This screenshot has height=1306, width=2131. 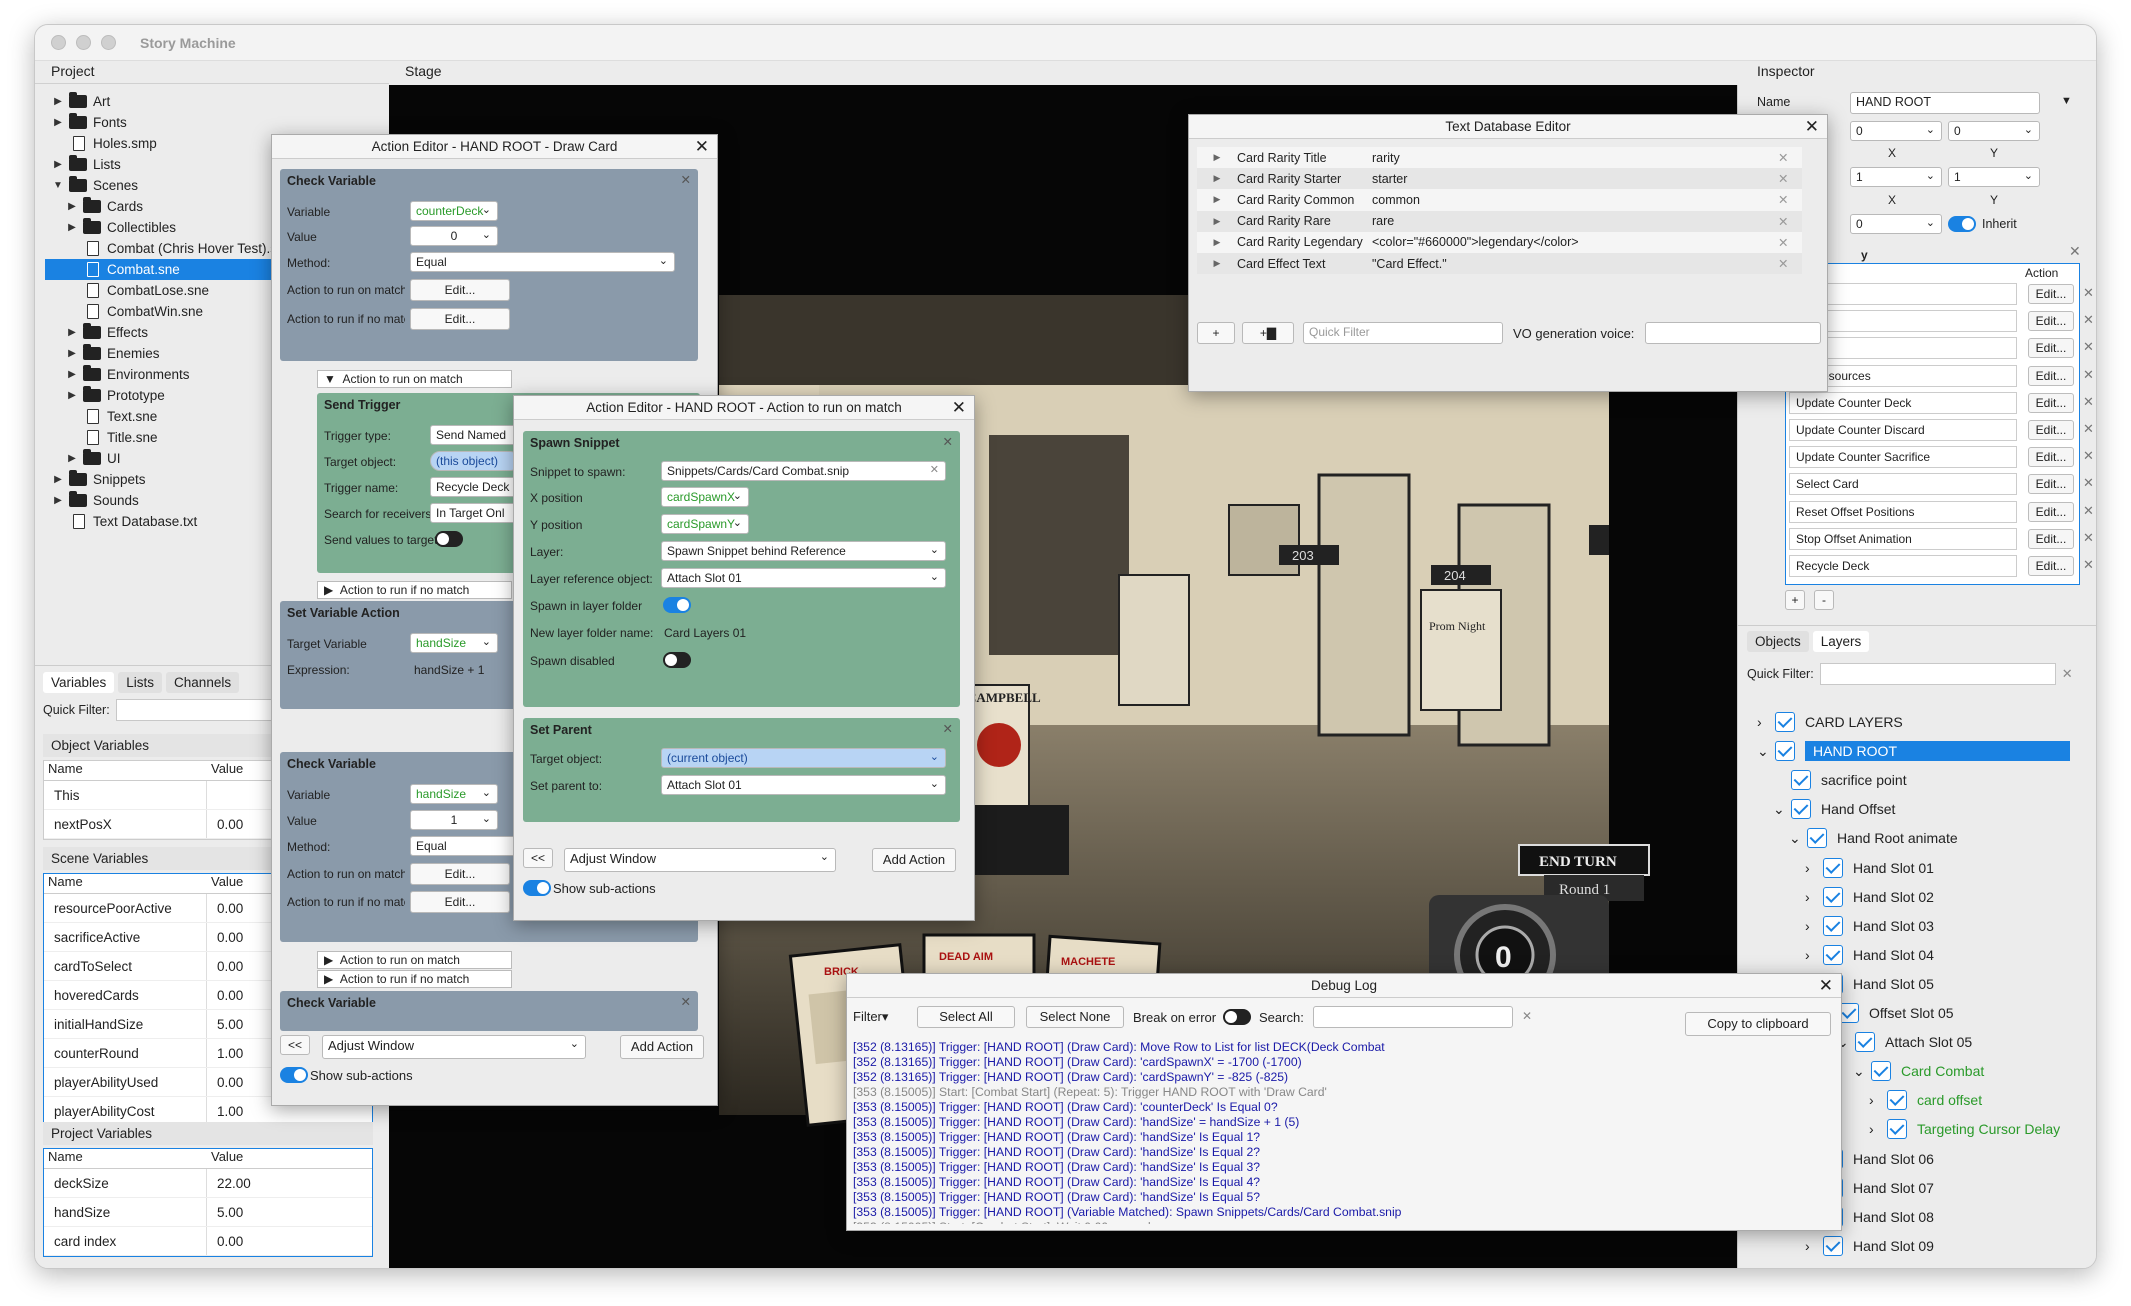 What do you see at coordinates (705, 633) in the screenshot?
I see `new-folder-name-value: Card Layers 01` at bounding box center [705, 633].